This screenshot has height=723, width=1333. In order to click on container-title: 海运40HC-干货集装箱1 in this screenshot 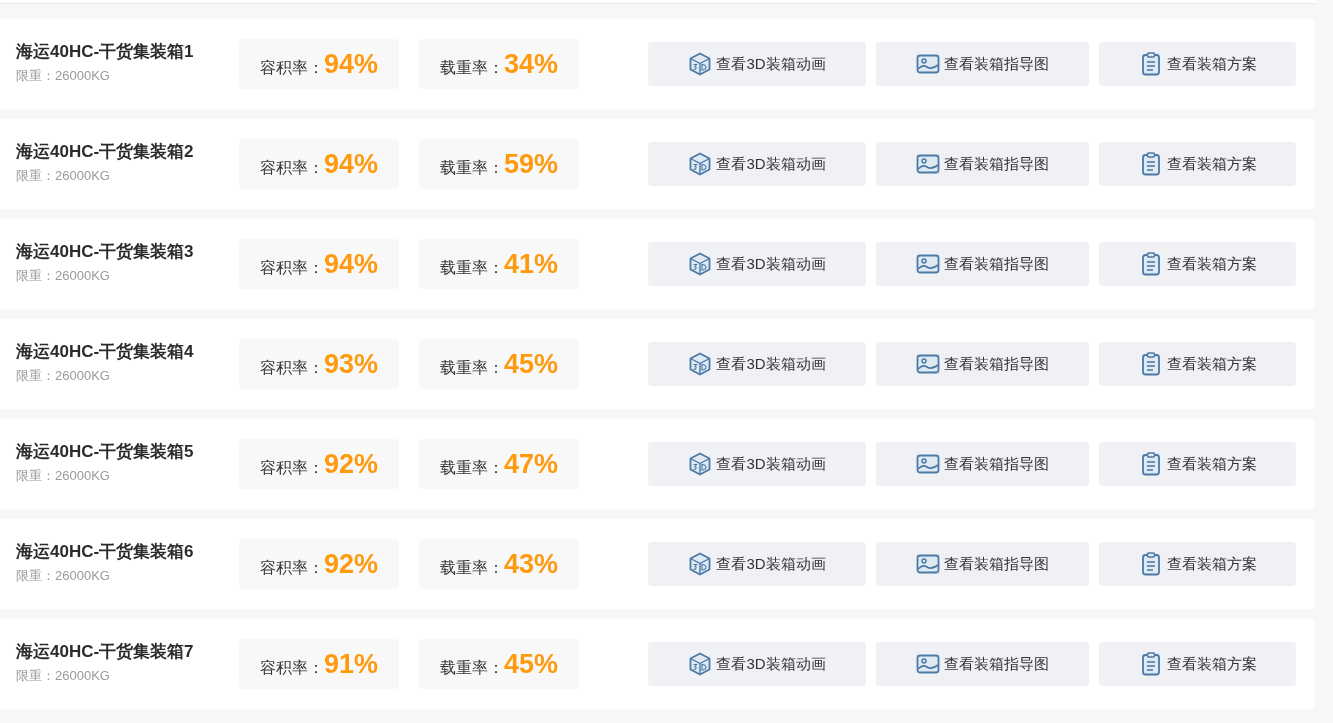, I will do `click(105, 51)`.